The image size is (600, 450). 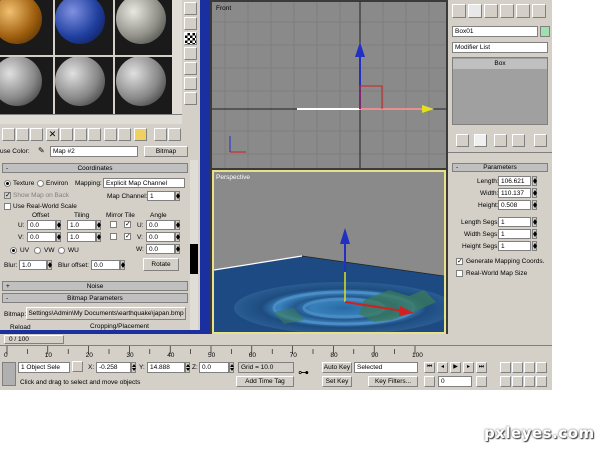 What do you see at coordinates (160, 237) in the screenshot?
I see `v-angle-field: 0.0` at bounding box center [160, 237].